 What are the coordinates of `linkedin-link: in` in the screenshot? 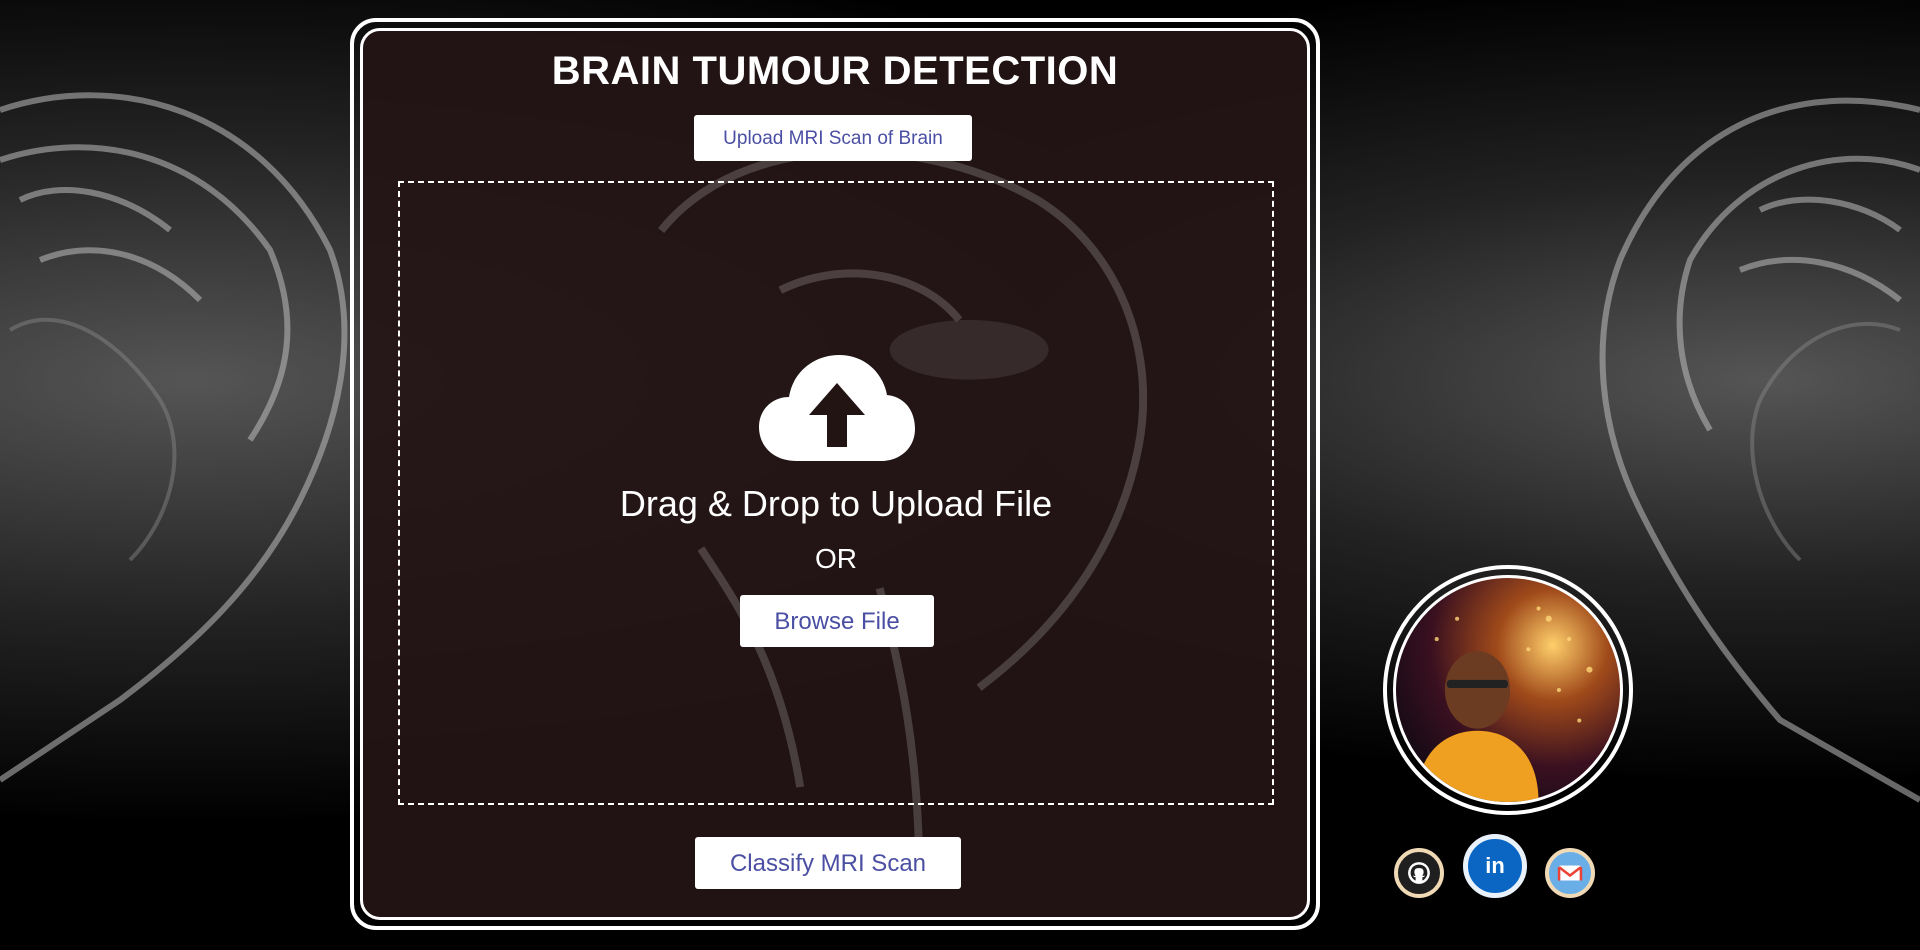 It's located at (1495, 866).